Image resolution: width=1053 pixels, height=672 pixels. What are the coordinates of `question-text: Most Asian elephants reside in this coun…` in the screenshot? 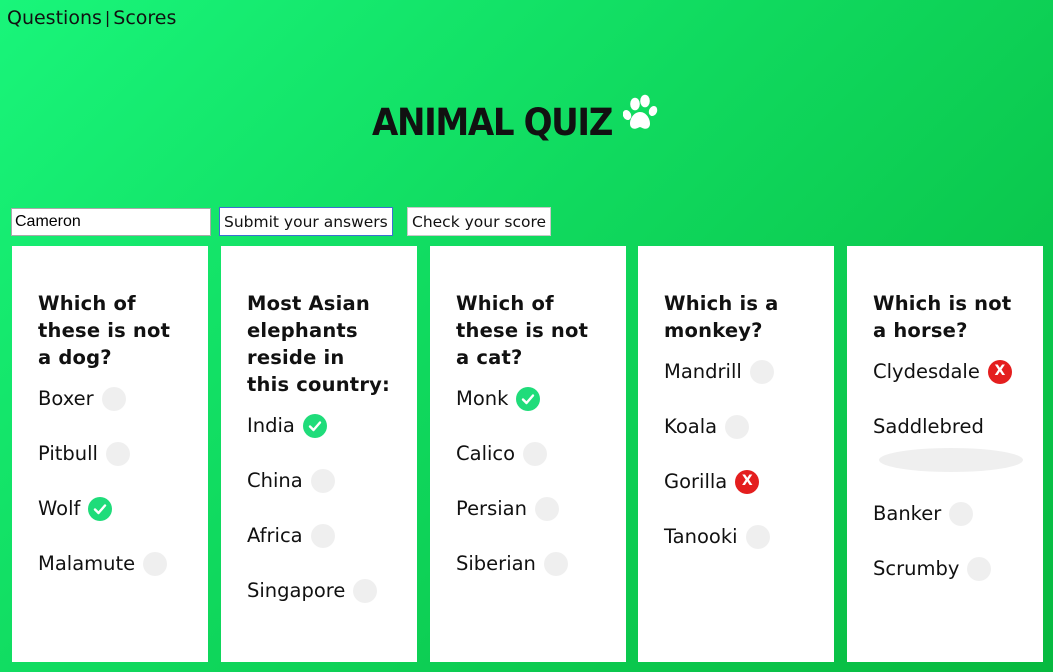 It's located at (319, 344).